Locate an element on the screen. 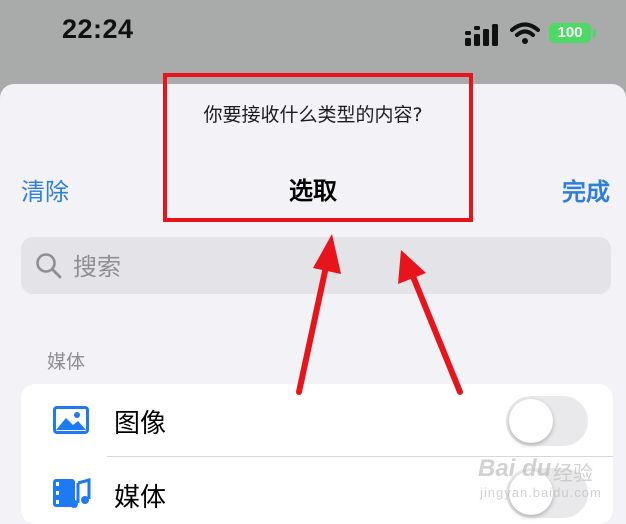 This screenshot has width=626, height=524. toggle-images is located at coordinates (547, 421).